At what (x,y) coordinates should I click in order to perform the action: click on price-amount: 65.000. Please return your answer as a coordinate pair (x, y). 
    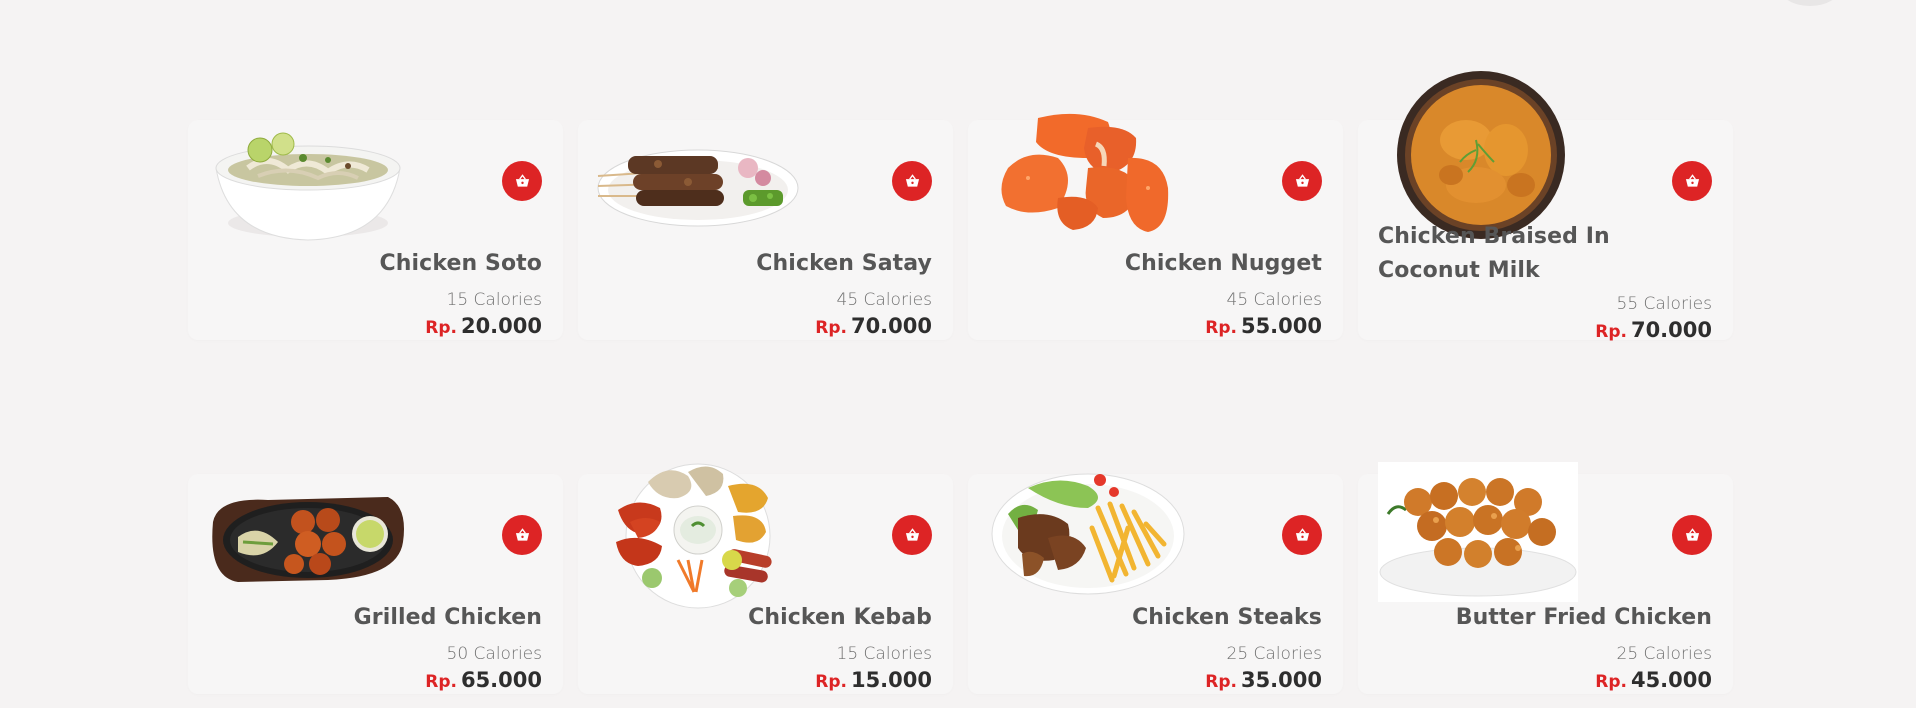
    Looking at the image, I should click on (501, 680).